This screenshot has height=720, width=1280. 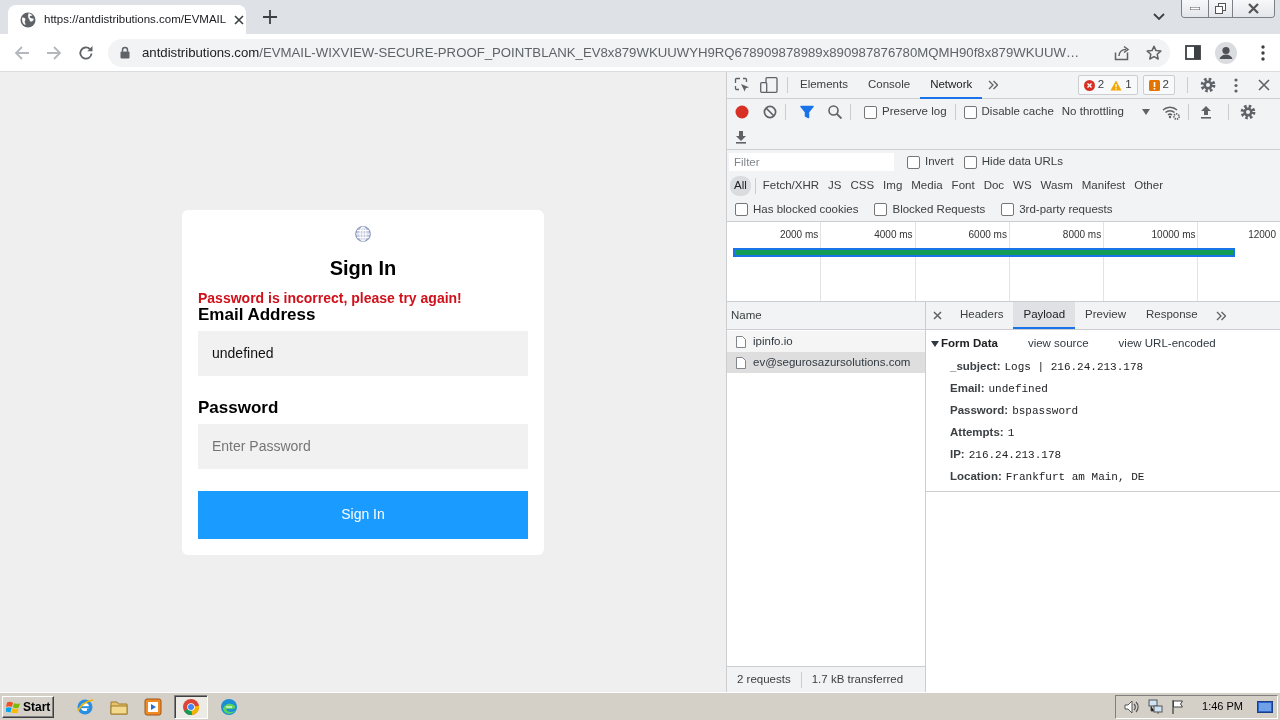 I want to click on type-filter-button: WS, so click(x=1022, y=186).